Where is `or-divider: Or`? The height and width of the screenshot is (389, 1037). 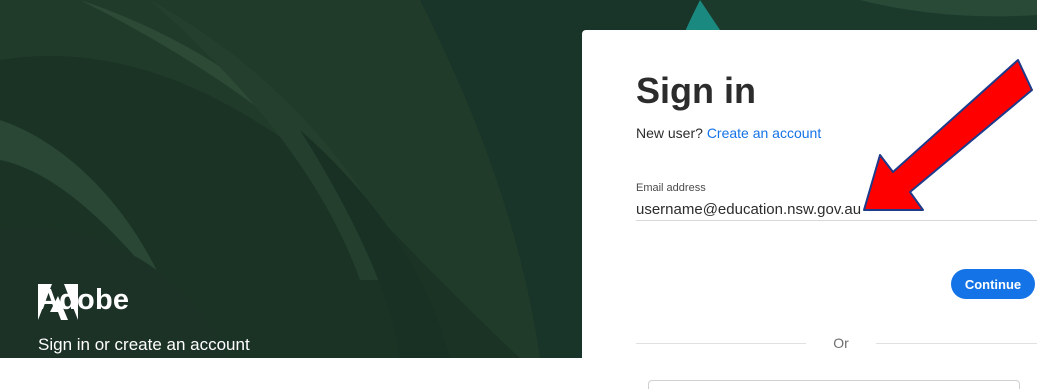 or-divider: Or is located at coordinates (836, 343).